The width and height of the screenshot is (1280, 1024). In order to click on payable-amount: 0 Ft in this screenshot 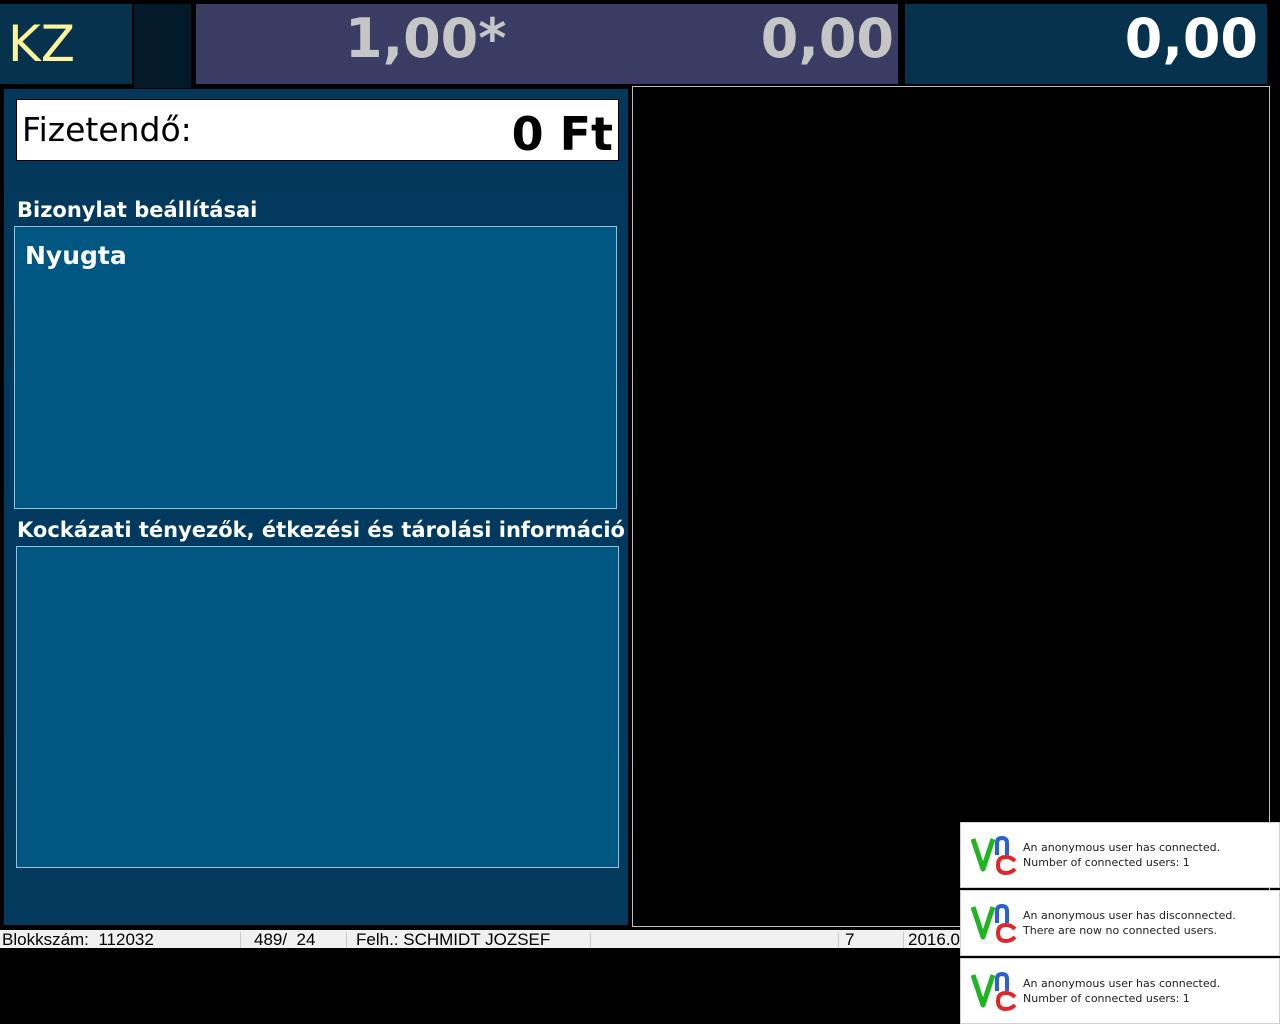, I will do `click(562, 134)`.